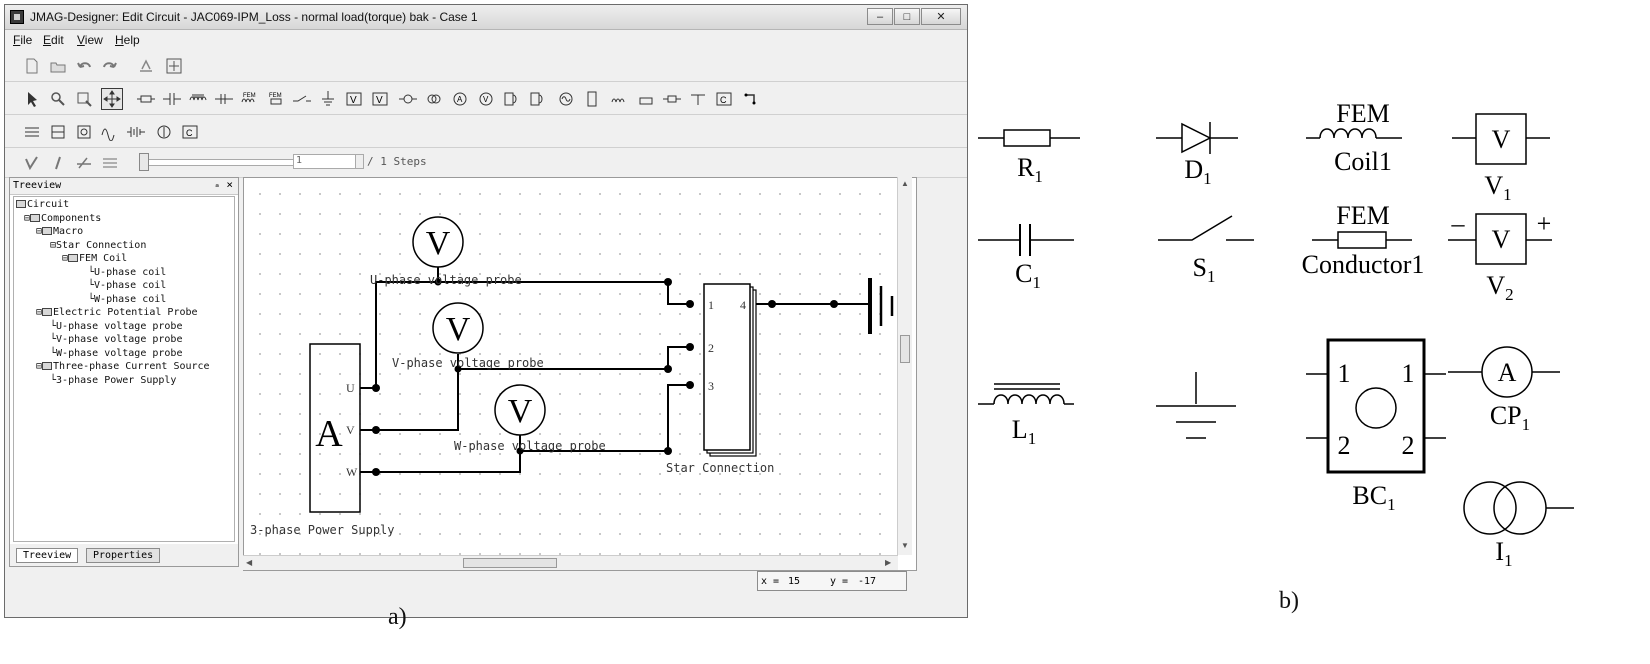 The height and width of the screenshot is (664, 1650). What do you see at coordinates (359, 161) in the screenshot?
I see `step-spinner` at bounding box center [359, 161].